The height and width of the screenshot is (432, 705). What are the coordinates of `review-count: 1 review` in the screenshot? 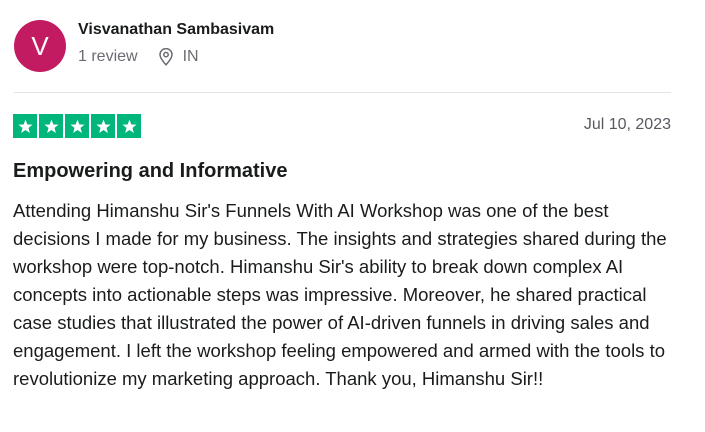 It's located at (108, 56).